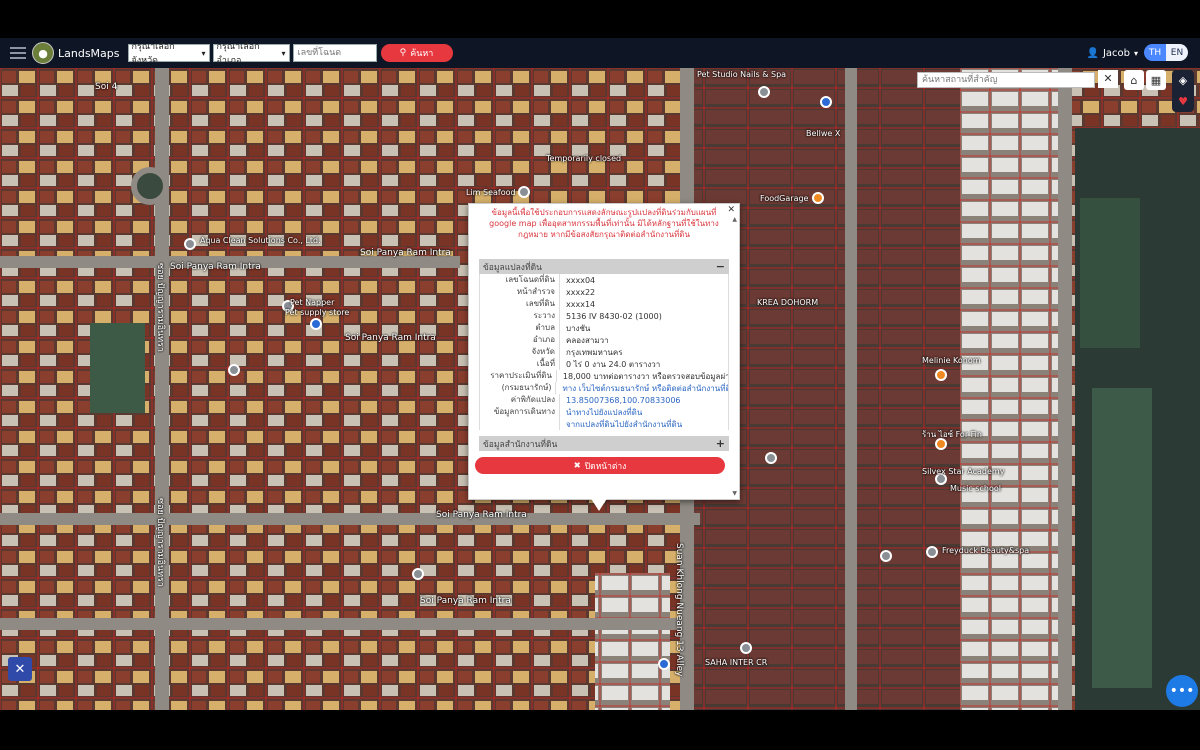 This screenshot has height=750, width=1200. What do you see at coordinates (18, 53) in the screenshot?
I see `menu-icon` at bounding box center [18, 53].